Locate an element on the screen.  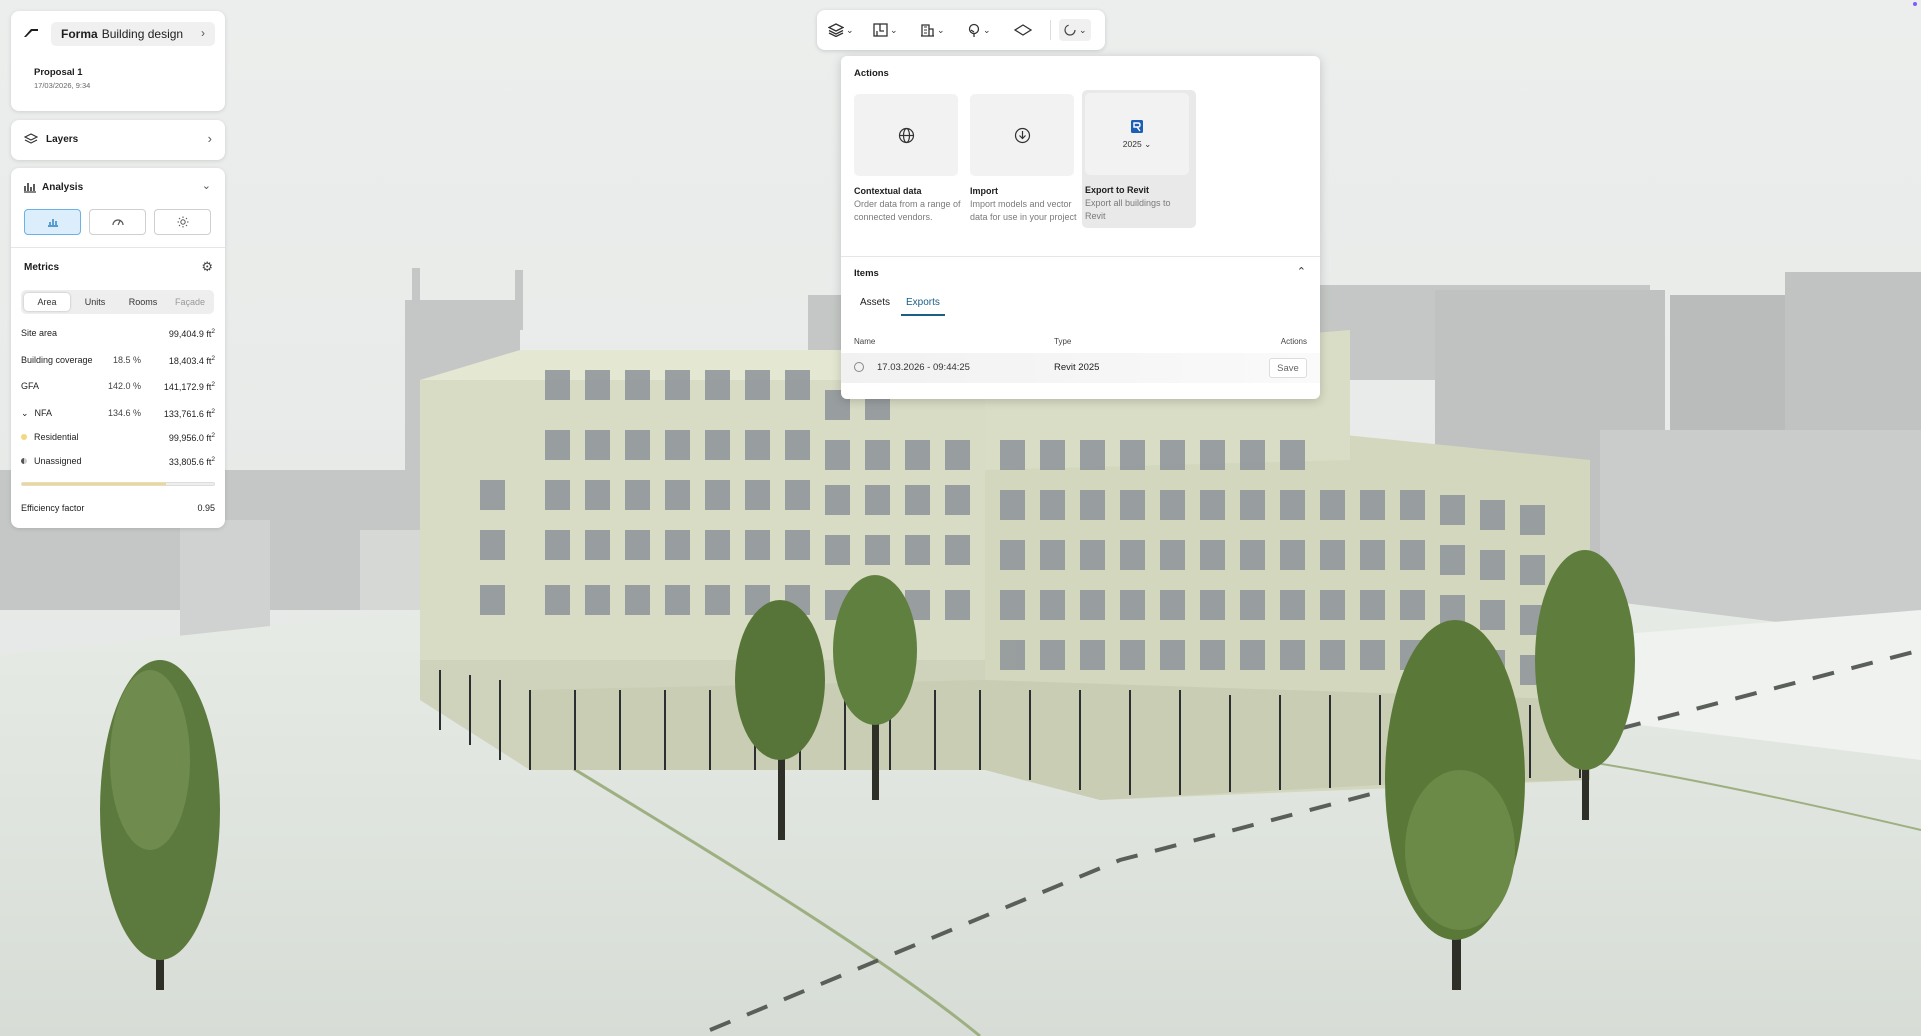
product-name: Building design is located at coordinates (142, 34).